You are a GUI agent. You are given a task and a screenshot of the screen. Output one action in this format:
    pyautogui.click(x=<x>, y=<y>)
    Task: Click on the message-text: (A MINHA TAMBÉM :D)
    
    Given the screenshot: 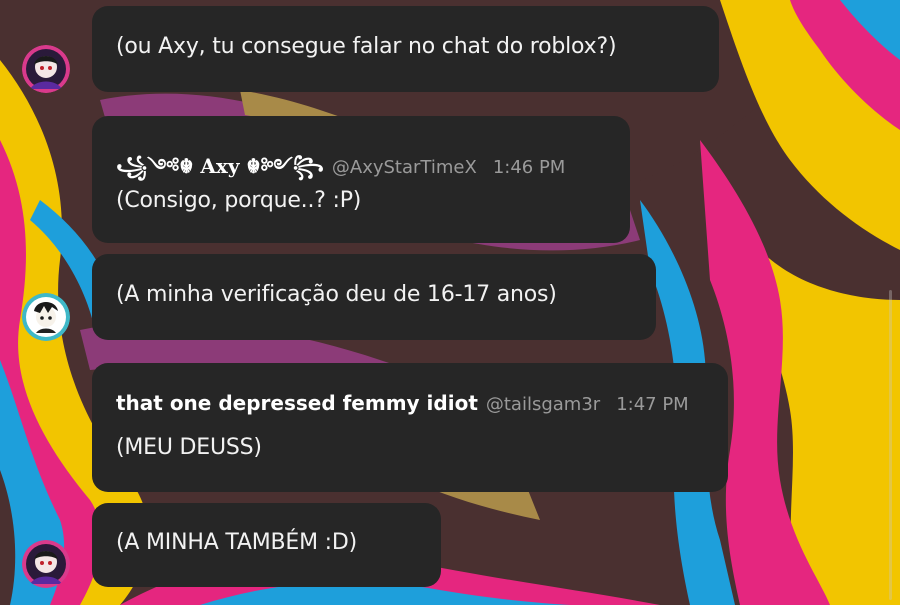 What is the action you would take?
    pyautogui.click(x=237, y=542)
    